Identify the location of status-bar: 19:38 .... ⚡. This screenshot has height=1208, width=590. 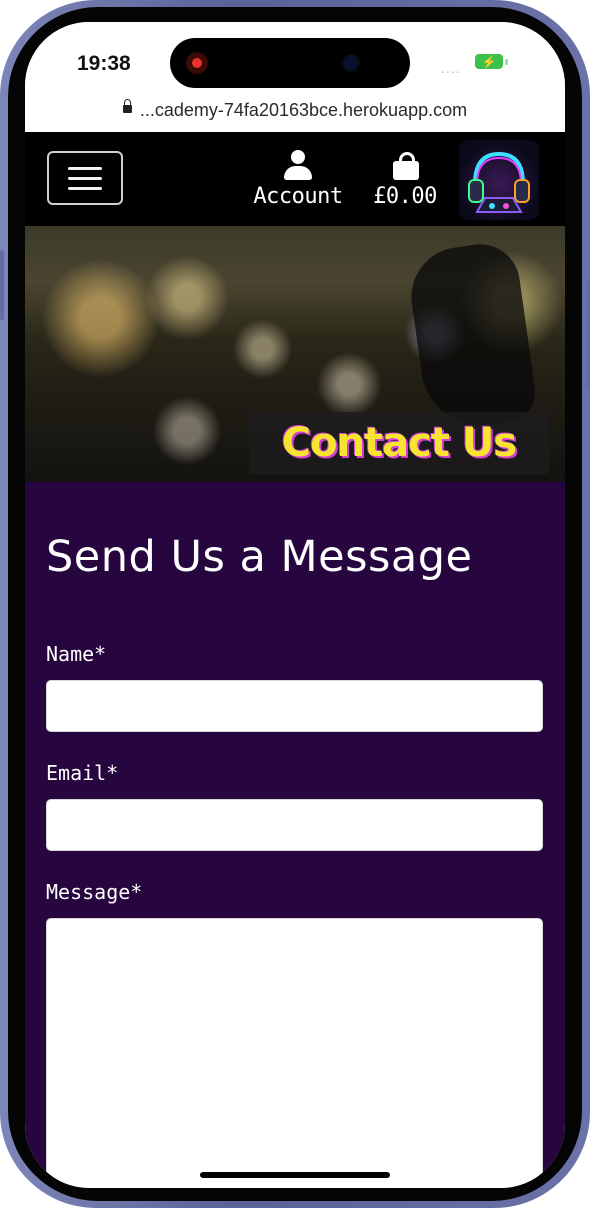
(295, 66).